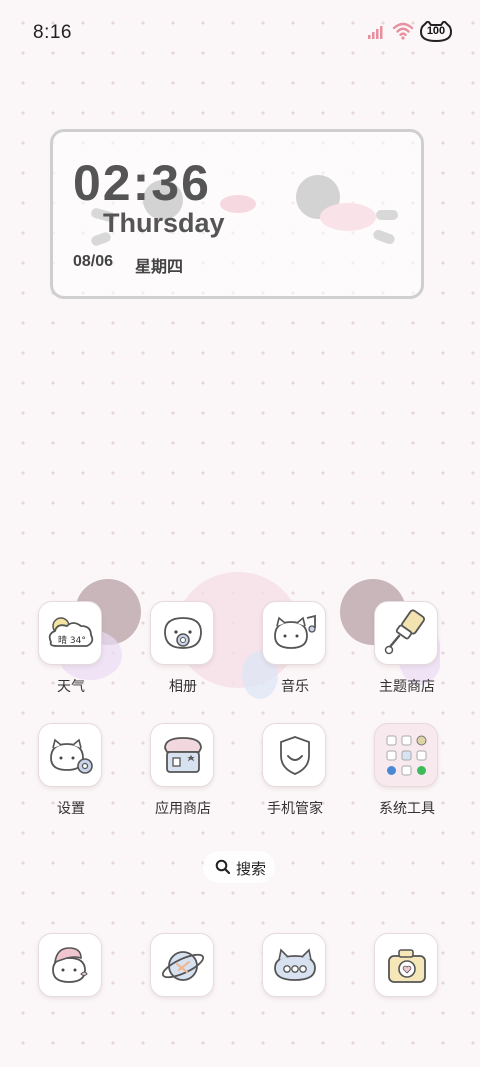 The image size is (480, 1067). I want to click on app-settings: 设置, so click(71, 778).